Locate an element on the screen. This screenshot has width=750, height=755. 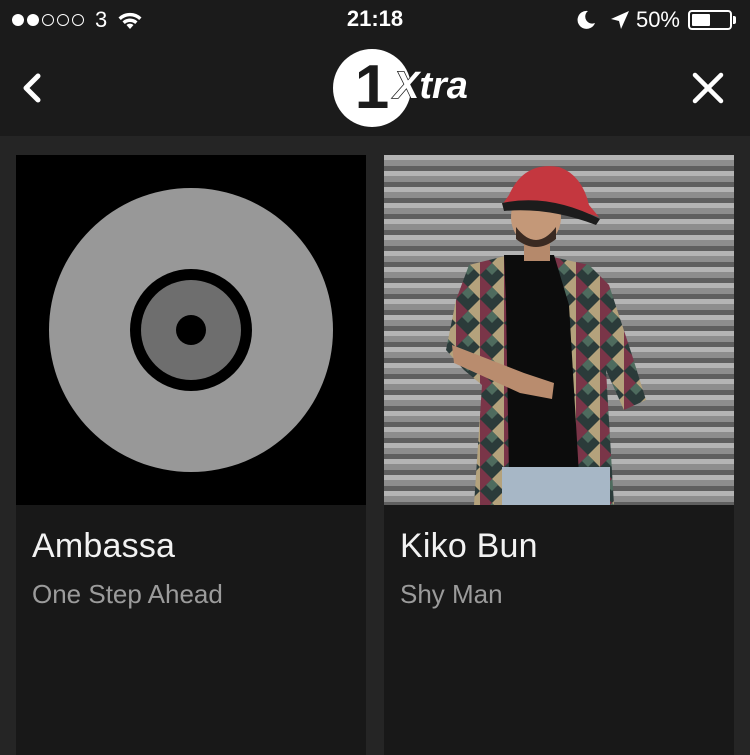
status-right: 50% is located at coordinates (656, 20).